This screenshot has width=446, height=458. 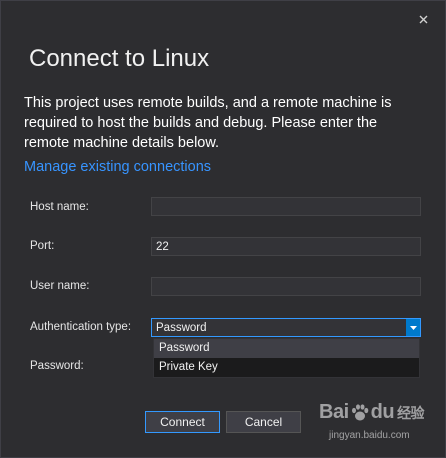 What do you see at coordinates (286, 327) in the screenshot?
I see `auth-type-select: Password` at bounding box center [286, 327].